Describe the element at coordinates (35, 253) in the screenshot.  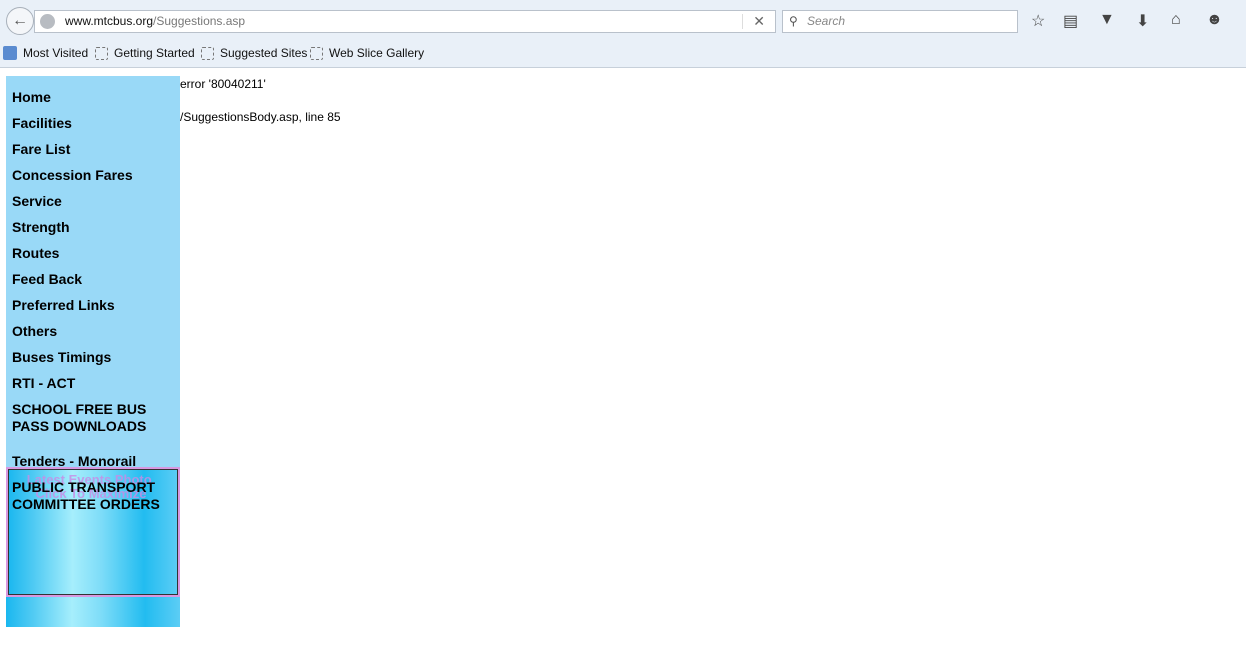
I see `nav-routes: Routes` at that location.